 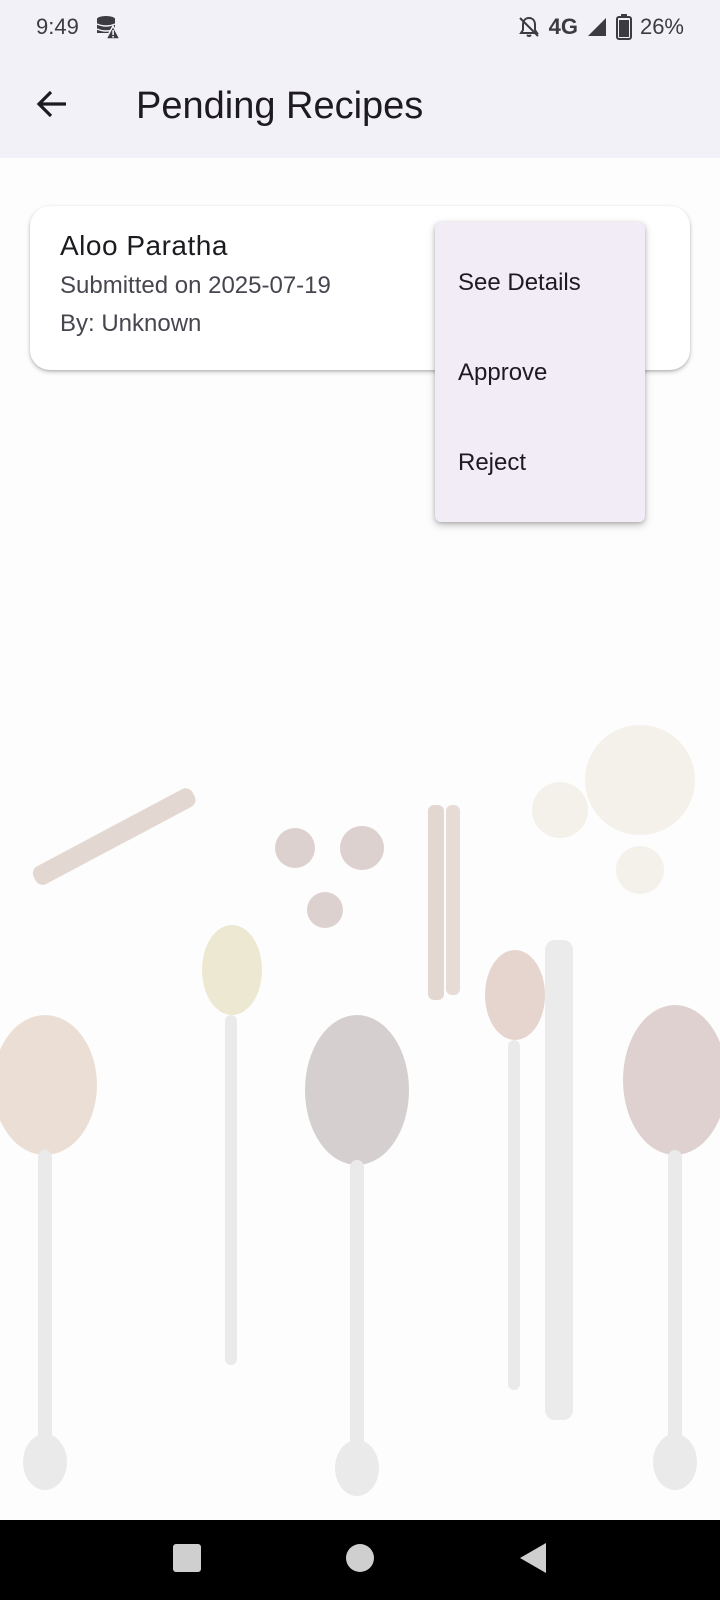 I want to click on status-left: 9:49, so click(x=78, y=27).